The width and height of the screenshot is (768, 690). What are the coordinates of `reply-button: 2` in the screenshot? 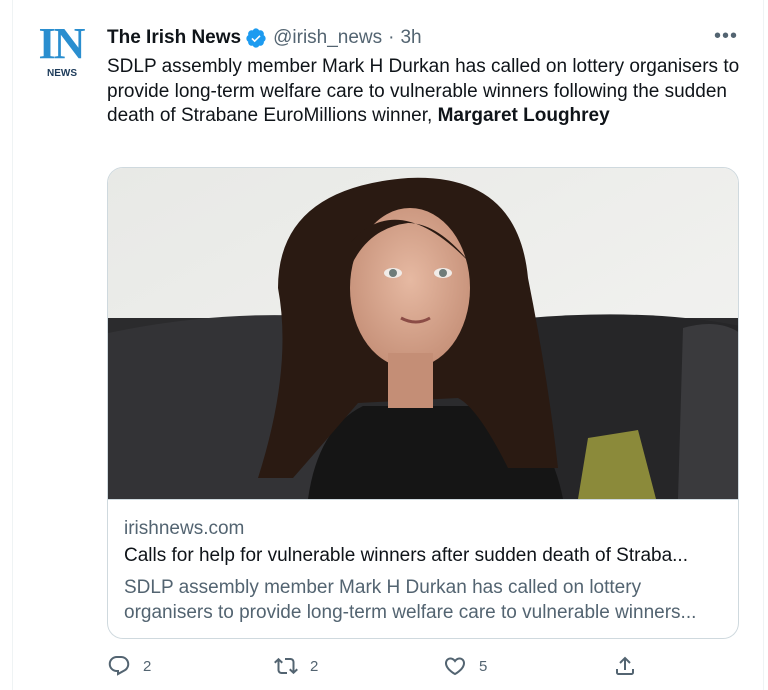 It's located at (129, 666).